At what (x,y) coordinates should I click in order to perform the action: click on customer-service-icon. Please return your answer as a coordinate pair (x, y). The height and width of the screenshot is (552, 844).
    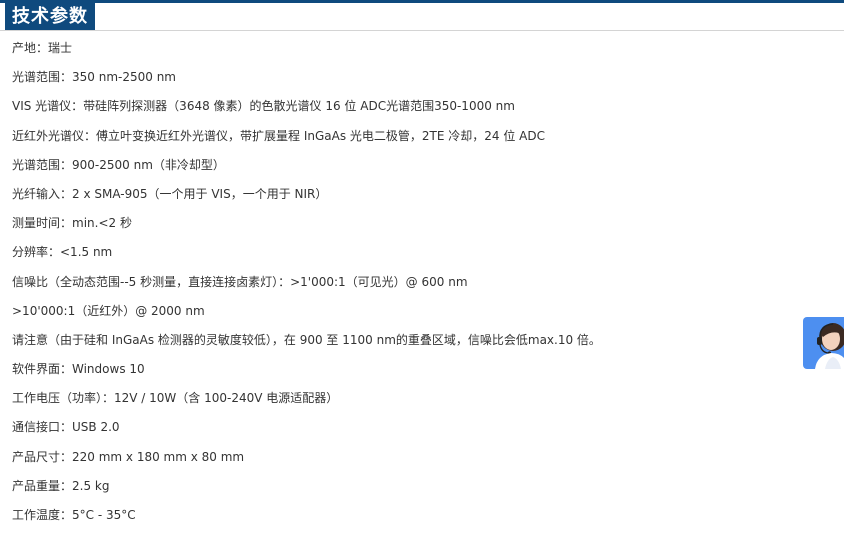
    Looking at the image, I should click on (829, 346).